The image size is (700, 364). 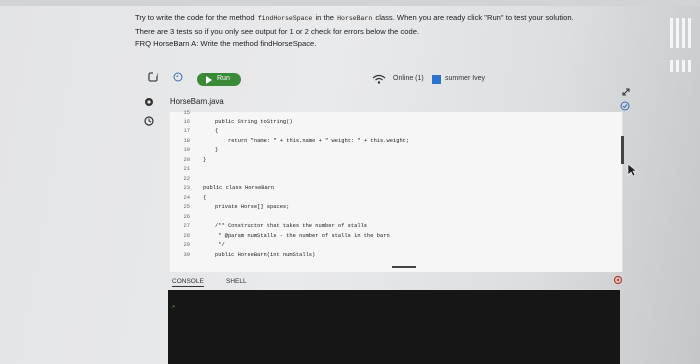 What do you see at coordinates (209, 80) in the screenshot?
I see `play-icon` at bounding box center [209, 80].